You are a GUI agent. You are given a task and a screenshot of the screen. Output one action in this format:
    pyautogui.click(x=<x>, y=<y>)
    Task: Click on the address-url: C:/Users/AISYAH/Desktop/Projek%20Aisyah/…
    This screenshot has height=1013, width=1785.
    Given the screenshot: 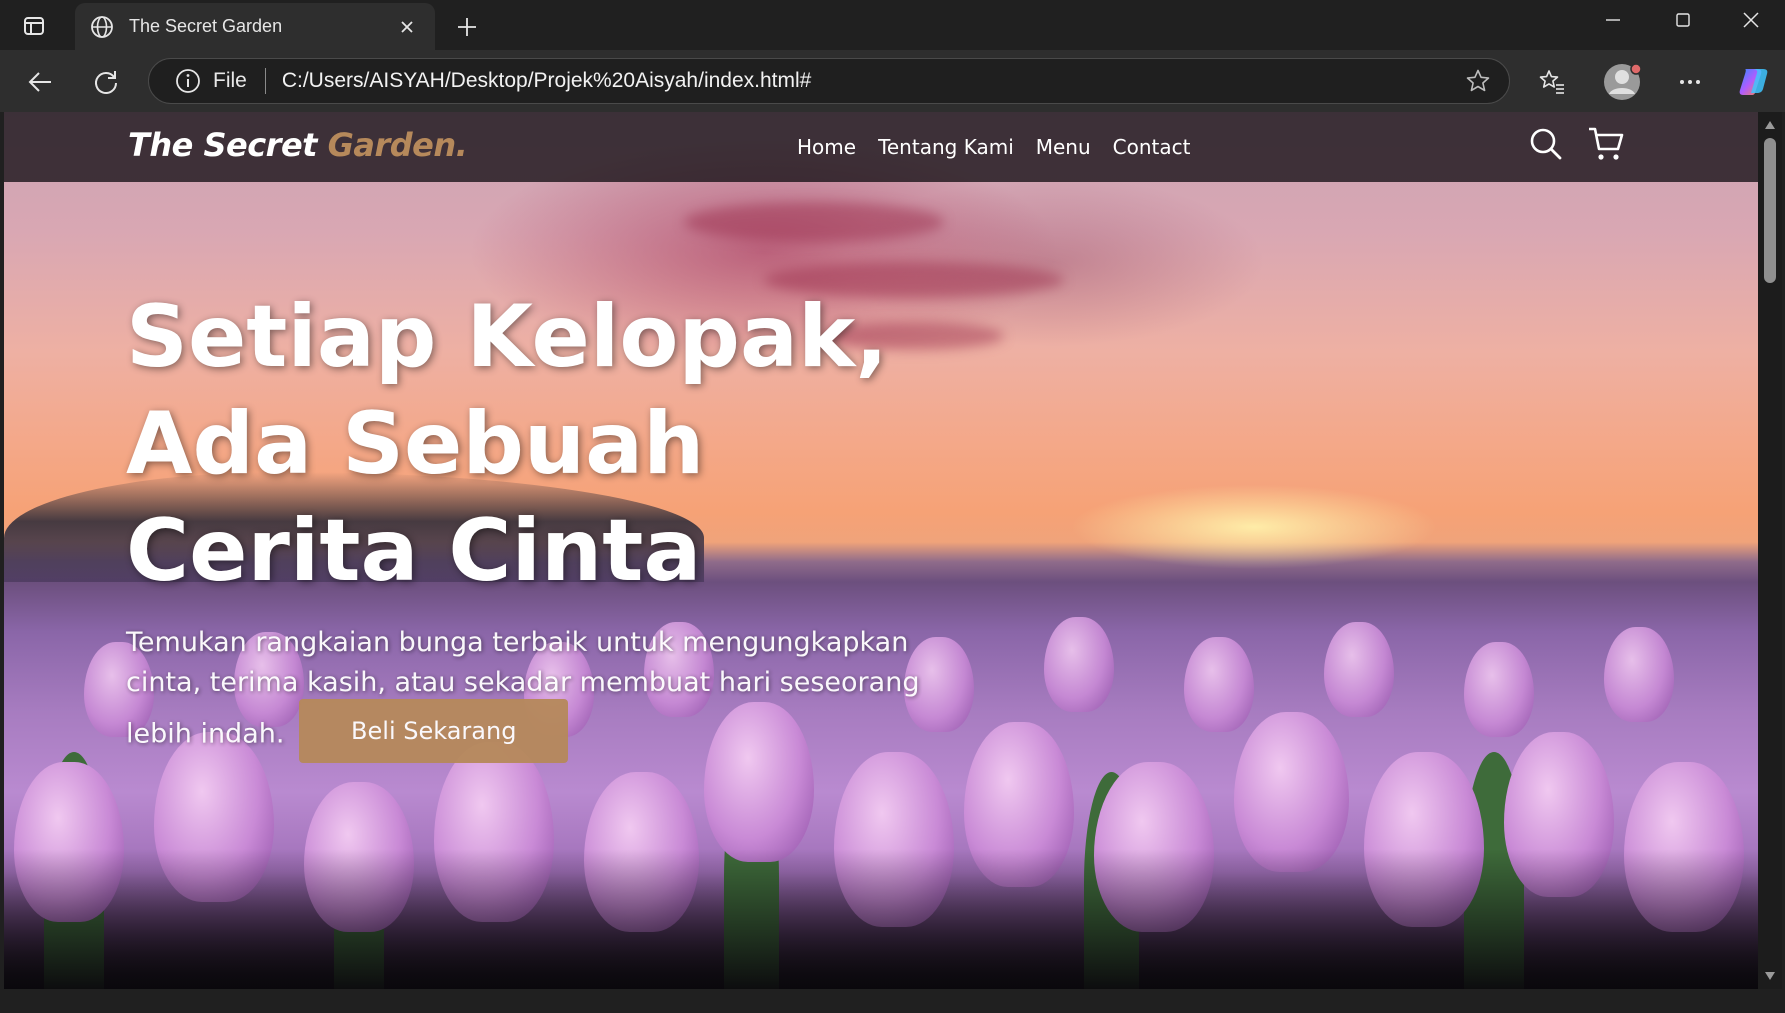 What is the action you would take?
    pyautogui.click(x=871, y=81)
    